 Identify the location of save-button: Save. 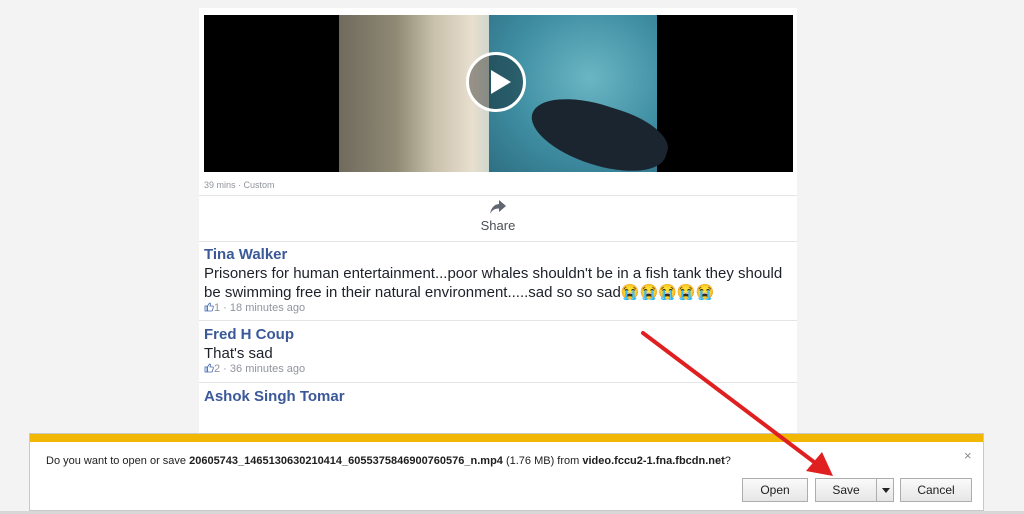
(846, 490).